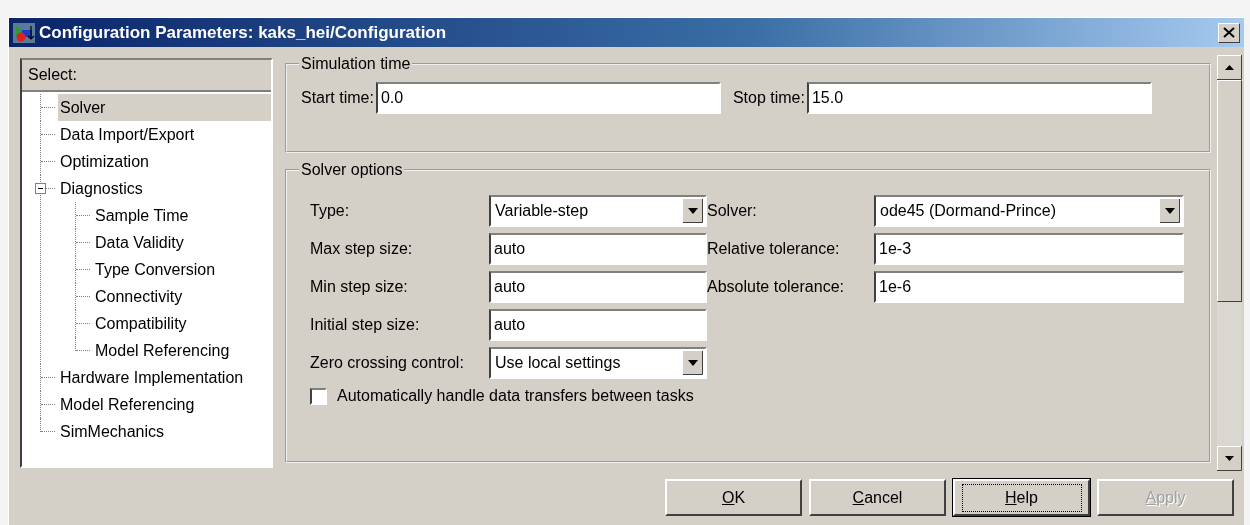  I want to click on tree-item: Type Conversion, so click(182, 269).